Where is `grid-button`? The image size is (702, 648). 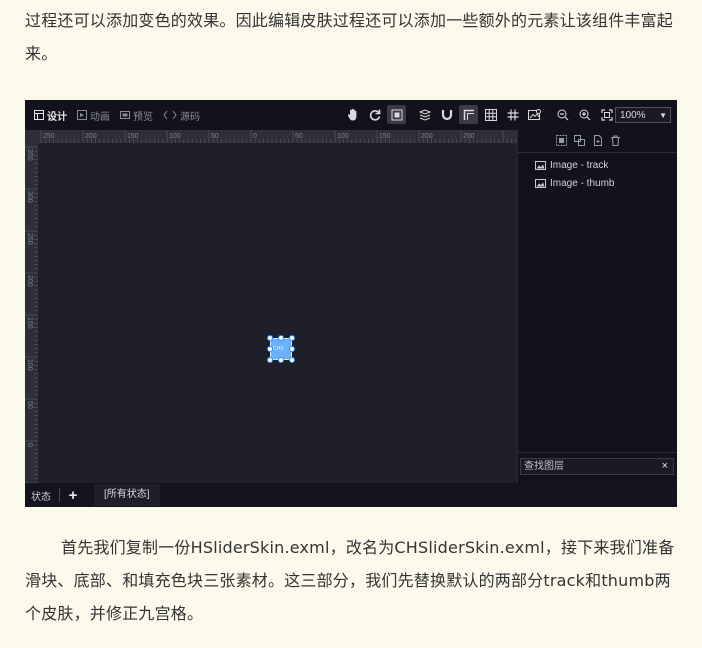
grid-button is located at coordinates (490, 114).